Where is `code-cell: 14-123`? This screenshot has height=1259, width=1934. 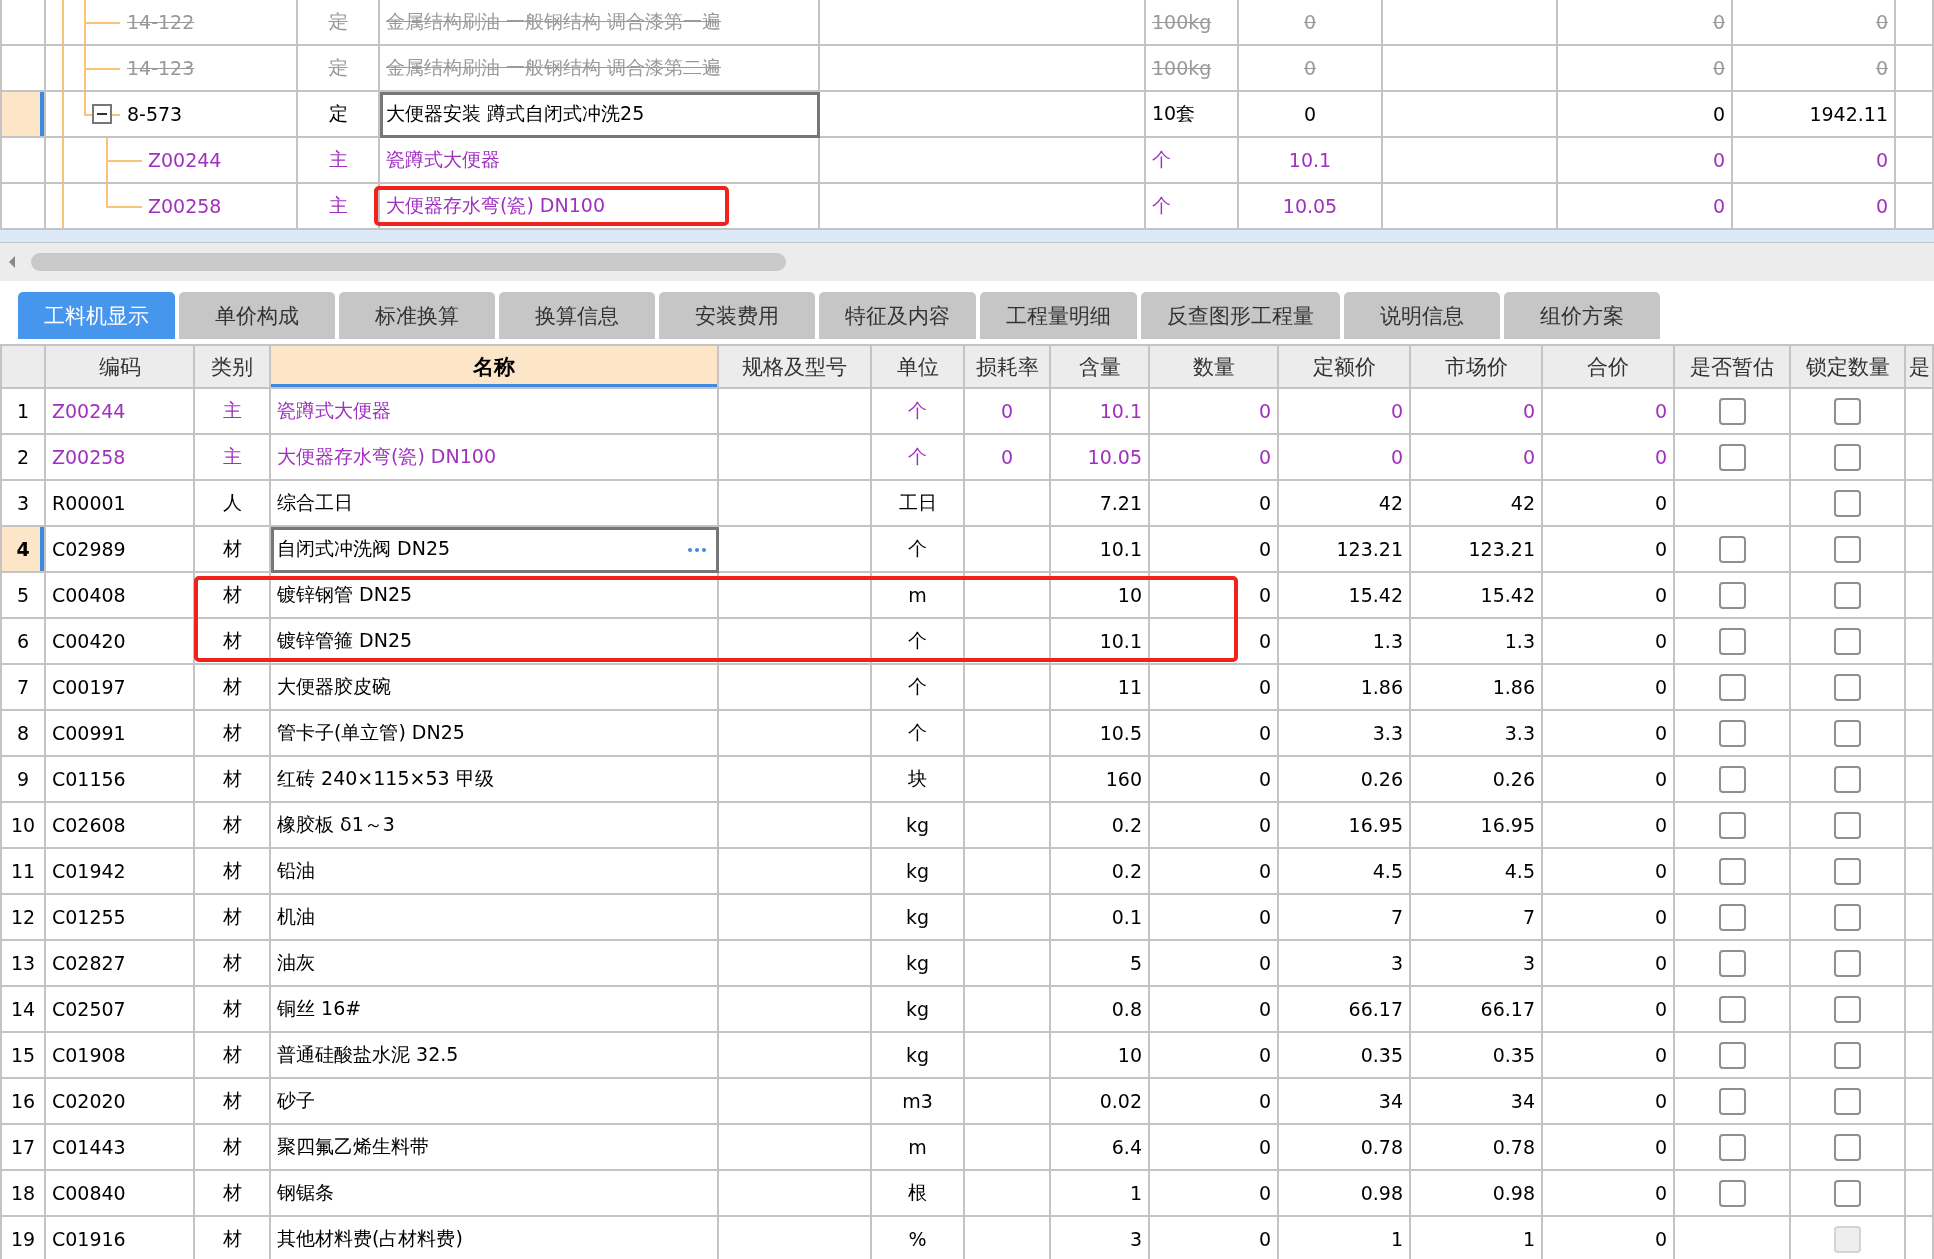
code-cell: 14-123 is located at coordinates (161, 68).